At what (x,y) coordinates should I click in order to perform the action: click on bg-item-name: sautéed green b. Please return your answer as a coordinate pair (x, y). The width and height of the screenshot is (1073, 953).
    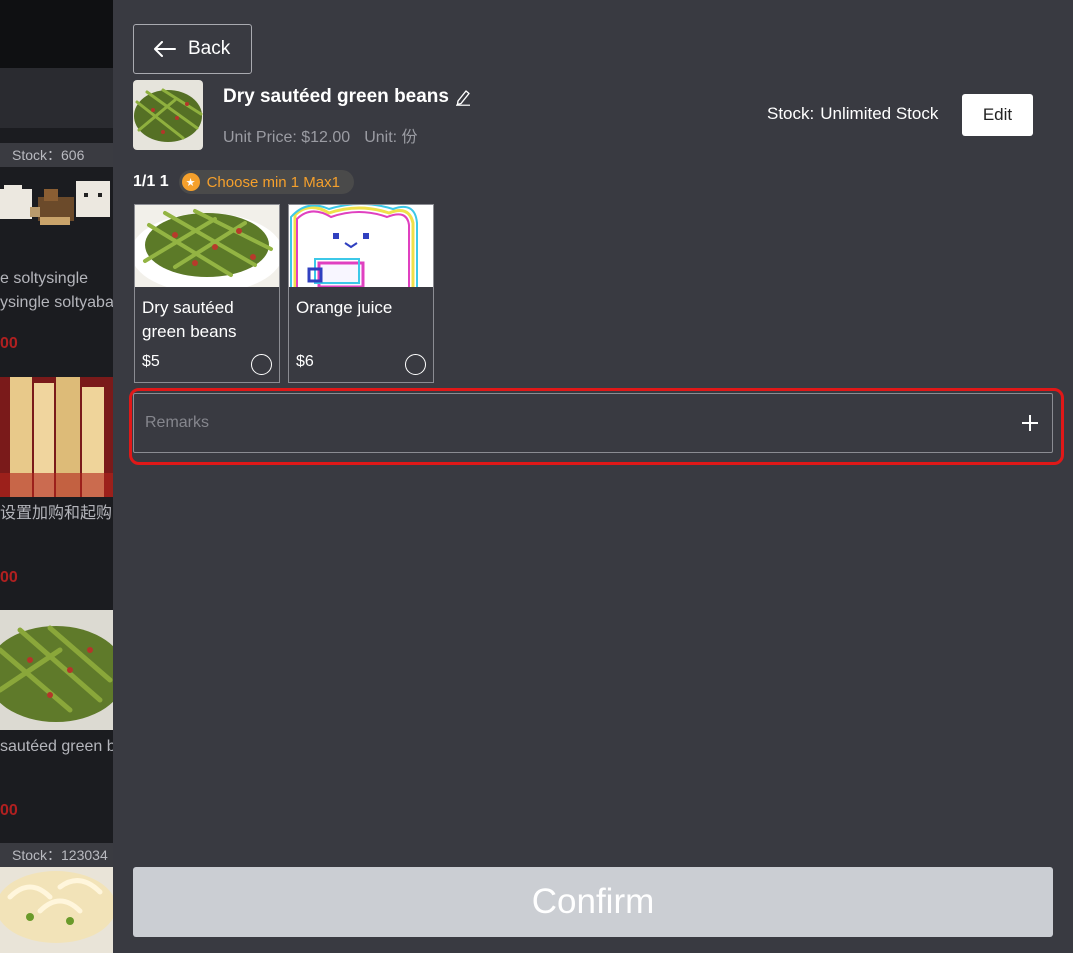
    Looking at the image, I should click on (56, 746).